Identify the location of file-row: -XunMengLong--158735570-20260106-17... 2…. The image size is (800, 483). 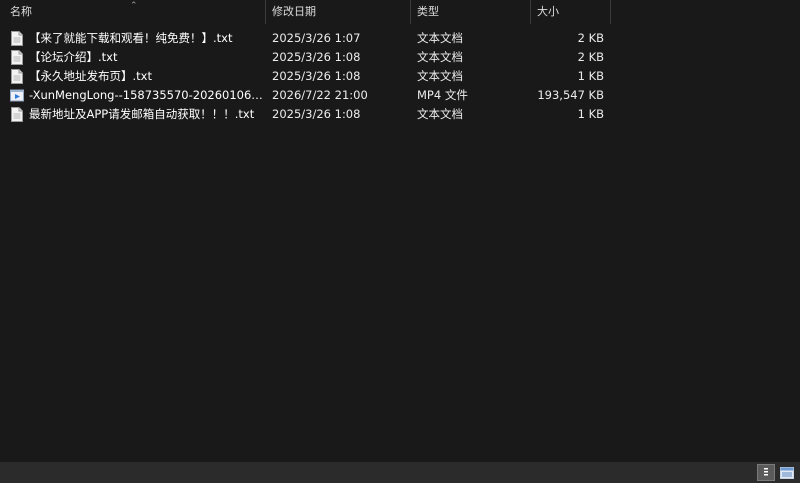
(305, 95).